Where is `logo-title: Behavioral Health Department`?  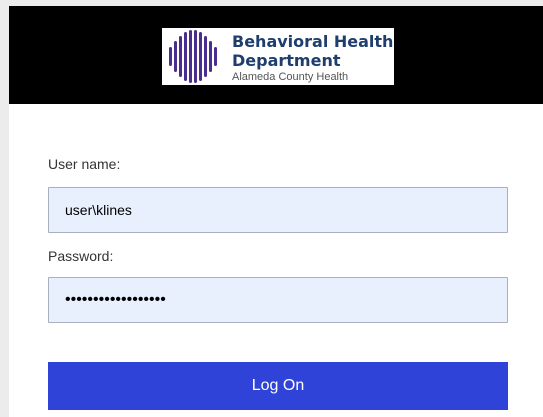
logo-title: Behavioral Health Department is located at coordinates (312, 51).